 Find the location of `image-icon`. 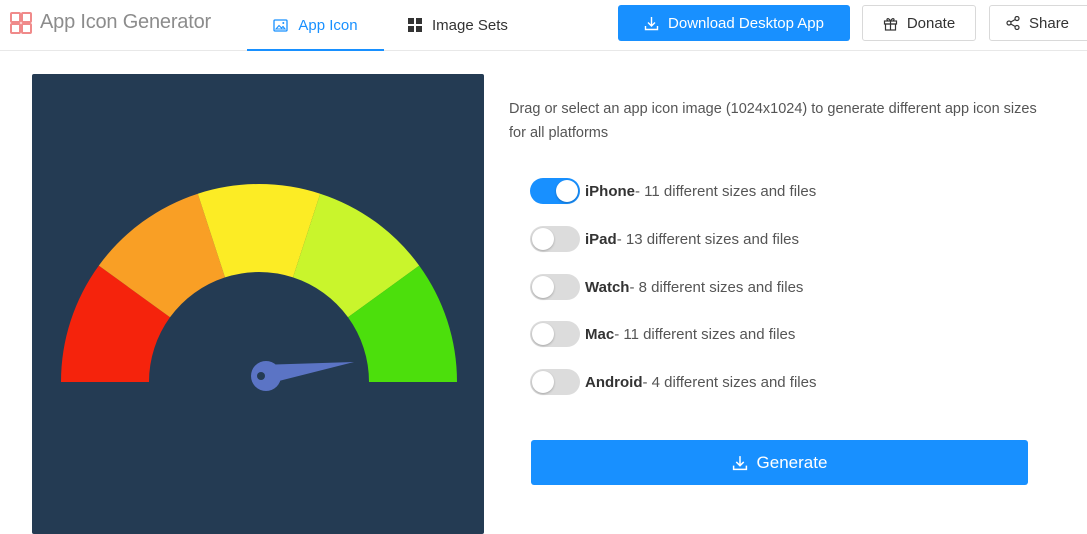

image-icon is located at coordinates (281, 25).